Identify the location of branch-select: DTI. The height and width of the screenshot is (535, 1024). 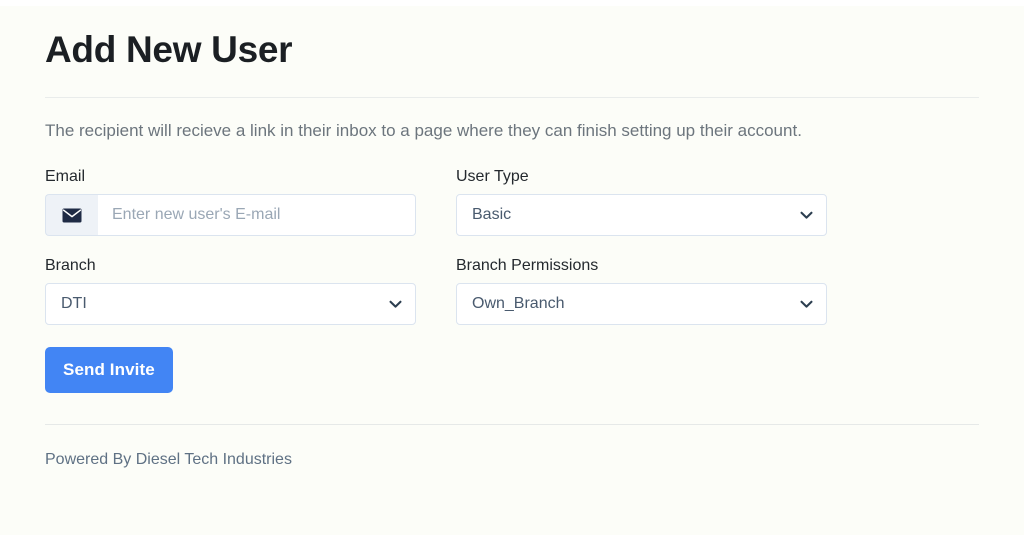
(230, 304).